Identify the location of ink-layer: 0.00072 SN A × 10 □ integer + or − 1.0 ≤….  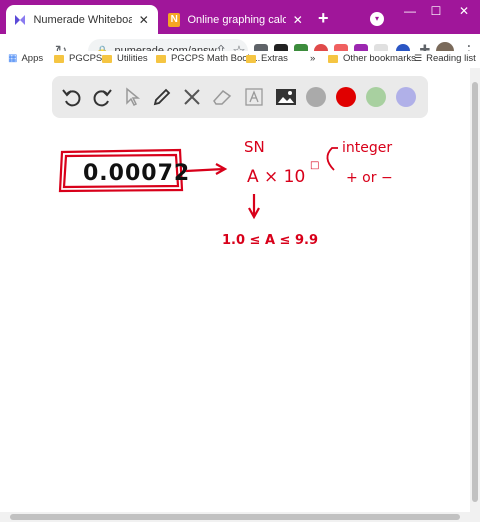
(225, 193).